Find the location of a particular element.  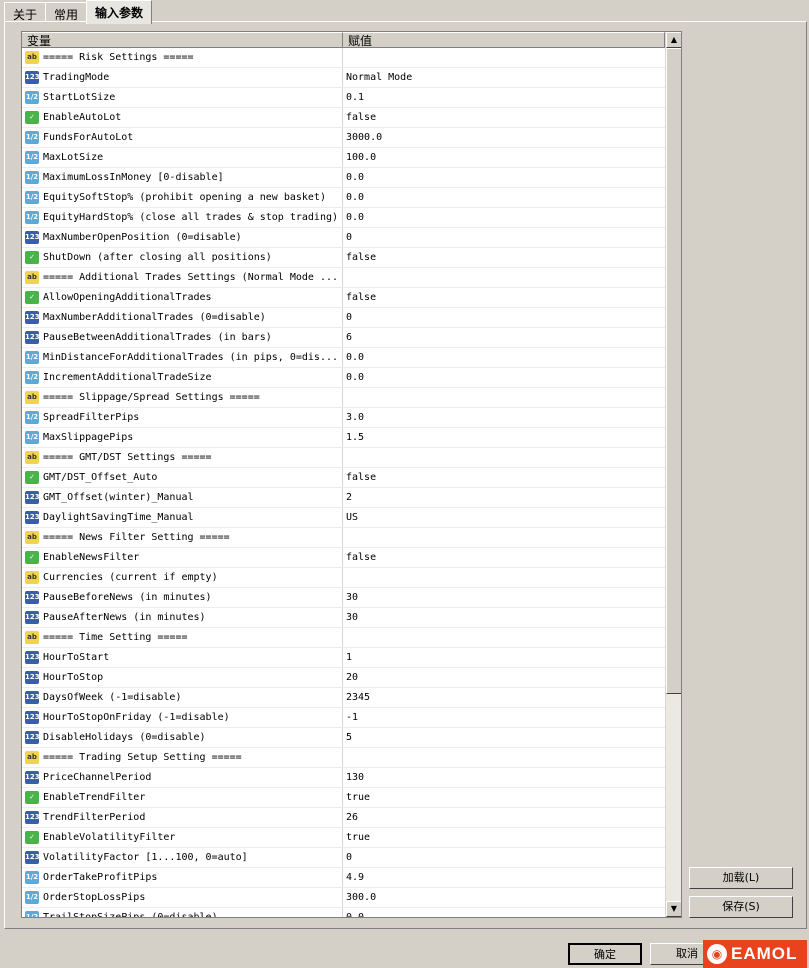

parameter-row: 123 PriceChannelPeriod 130 is located at coordinates (343, 778).